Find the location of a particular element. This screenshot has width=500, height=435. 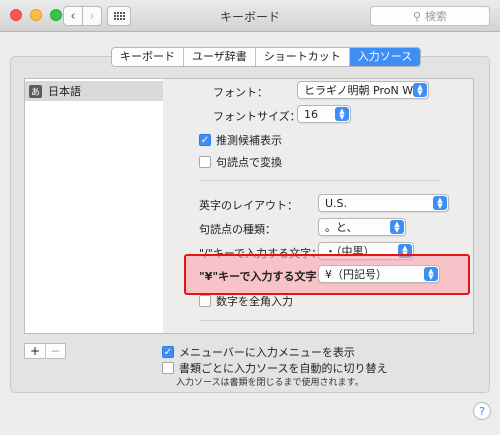

remove-source-button: − is located at coordinates (55, 351).